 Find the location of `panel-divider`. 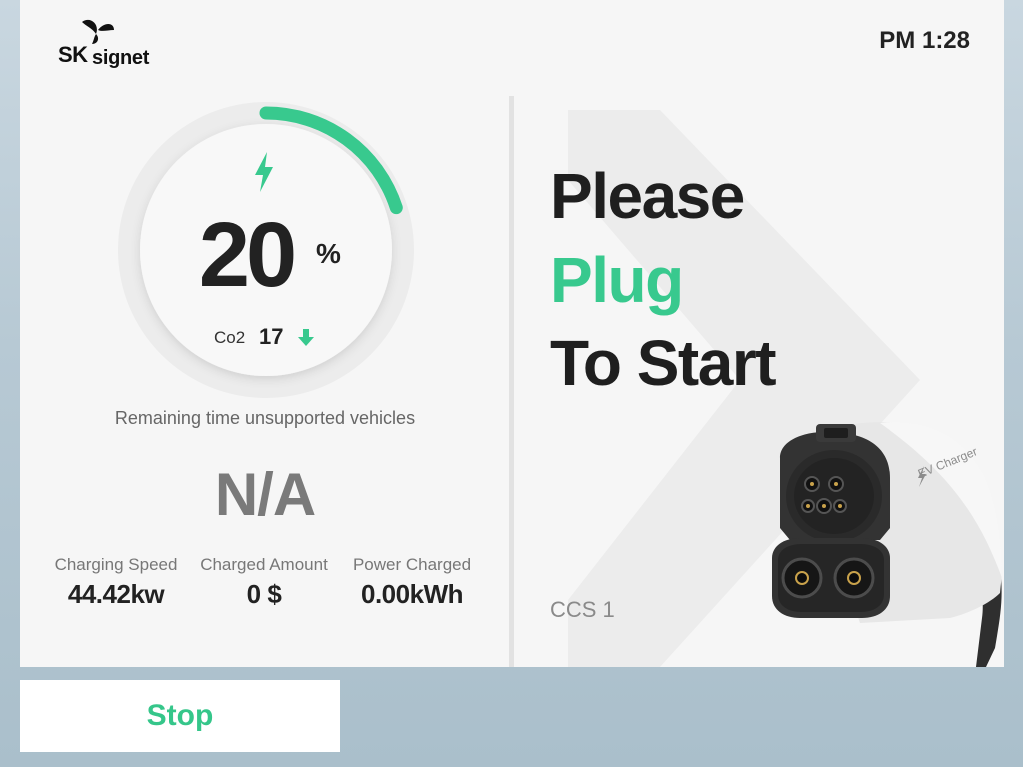

panel-divider is located at coordinates (511, 381).